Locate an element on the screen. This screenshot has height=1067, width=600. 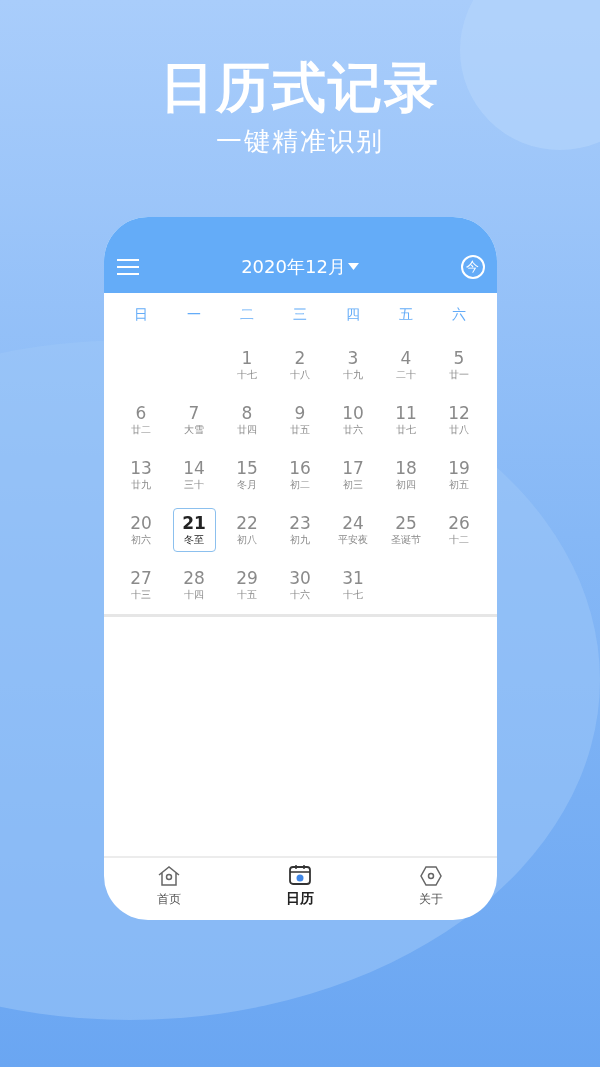
nav-tab: 关于 is located at coordinates (431, 889).